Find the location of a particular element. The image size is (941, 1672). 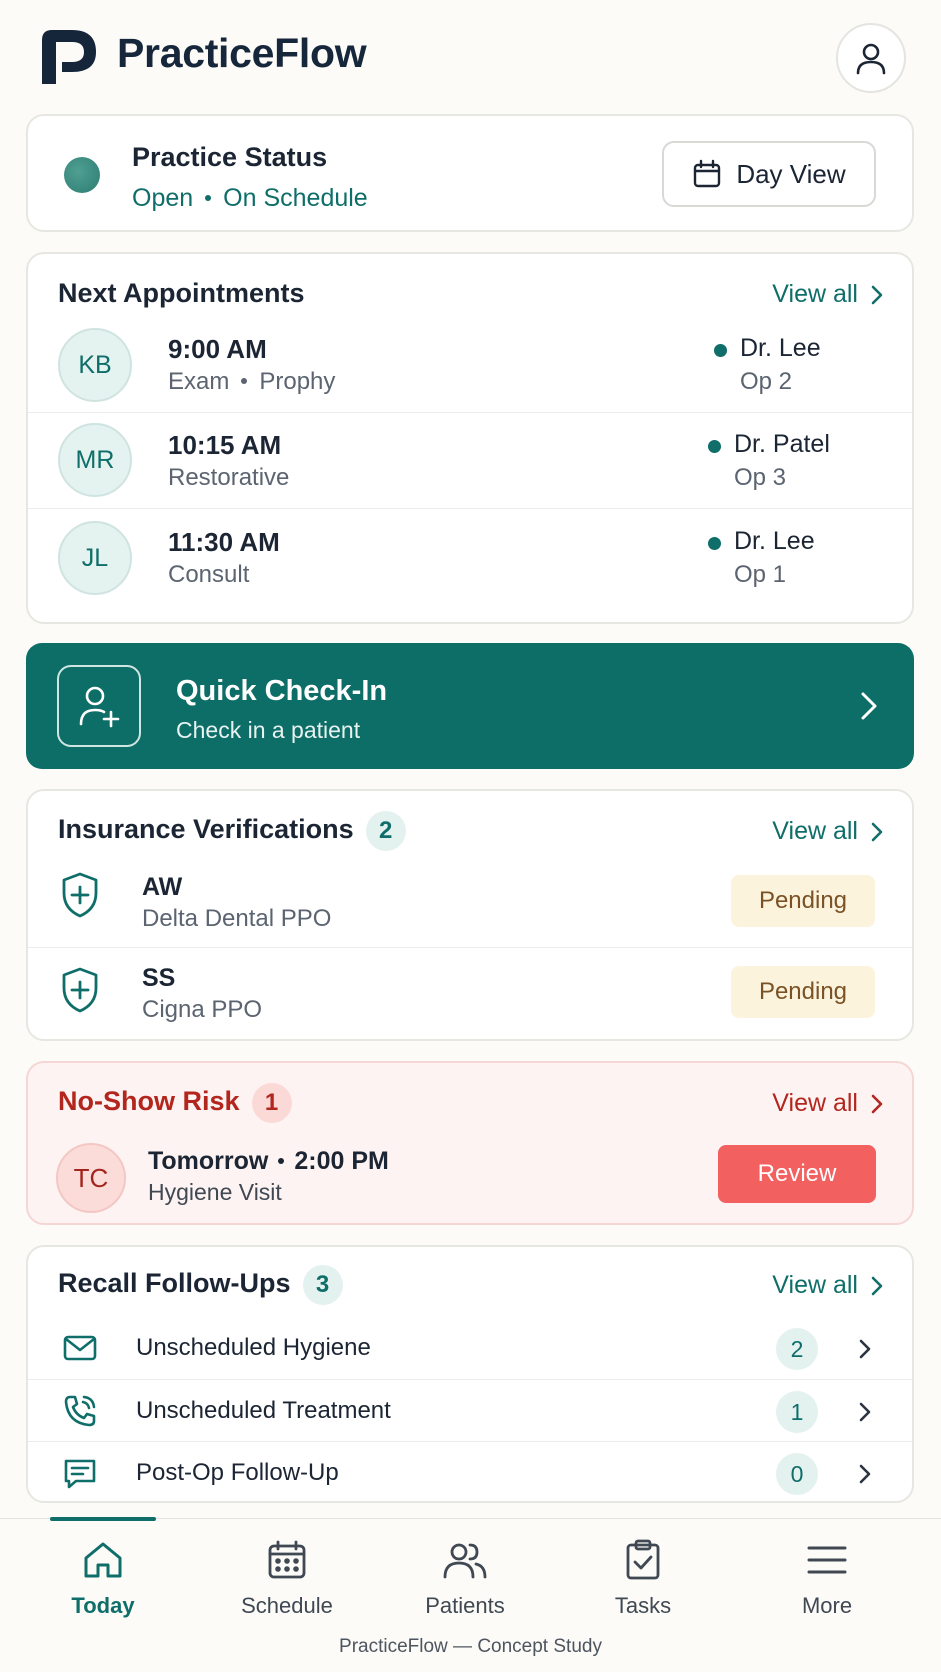

appointment-time: 11:30 AM is located at coordinates (224, 542).